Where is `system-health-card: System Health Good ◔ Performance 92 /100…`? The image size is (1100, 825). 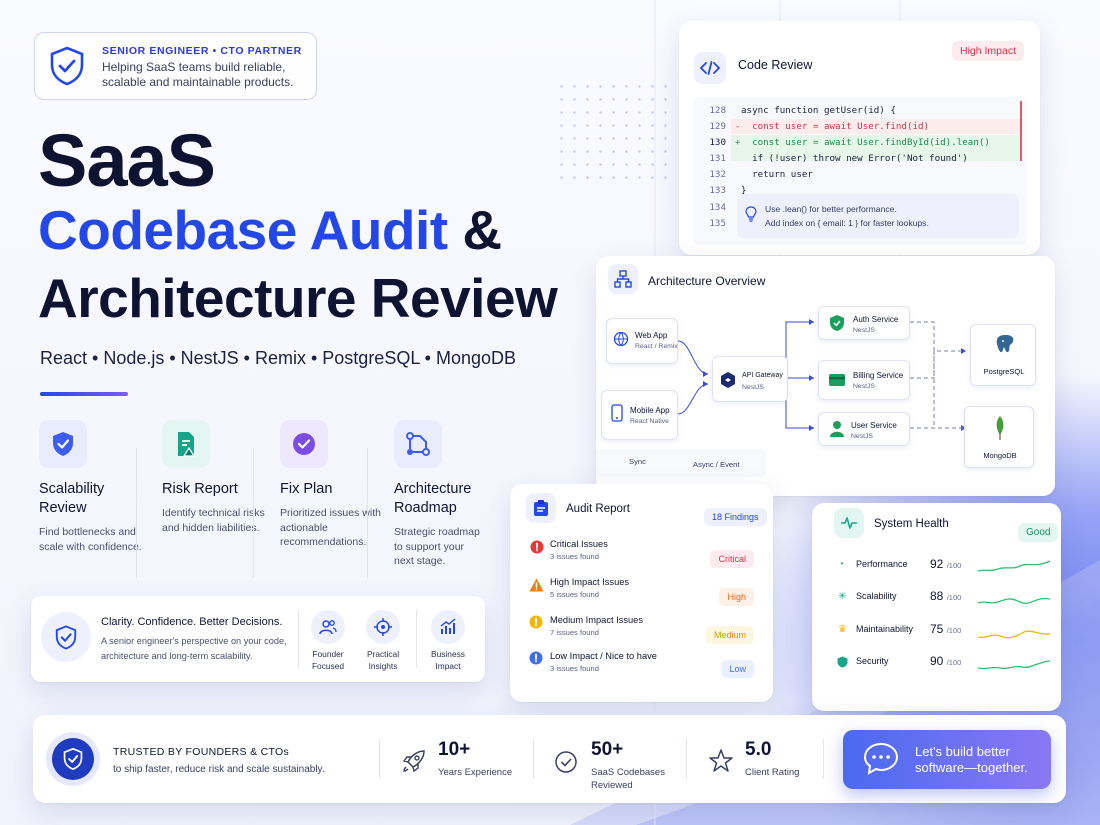 system-health-card: System Health Good ◔ Performance 92 /100… is located at coordinates (936, 607).